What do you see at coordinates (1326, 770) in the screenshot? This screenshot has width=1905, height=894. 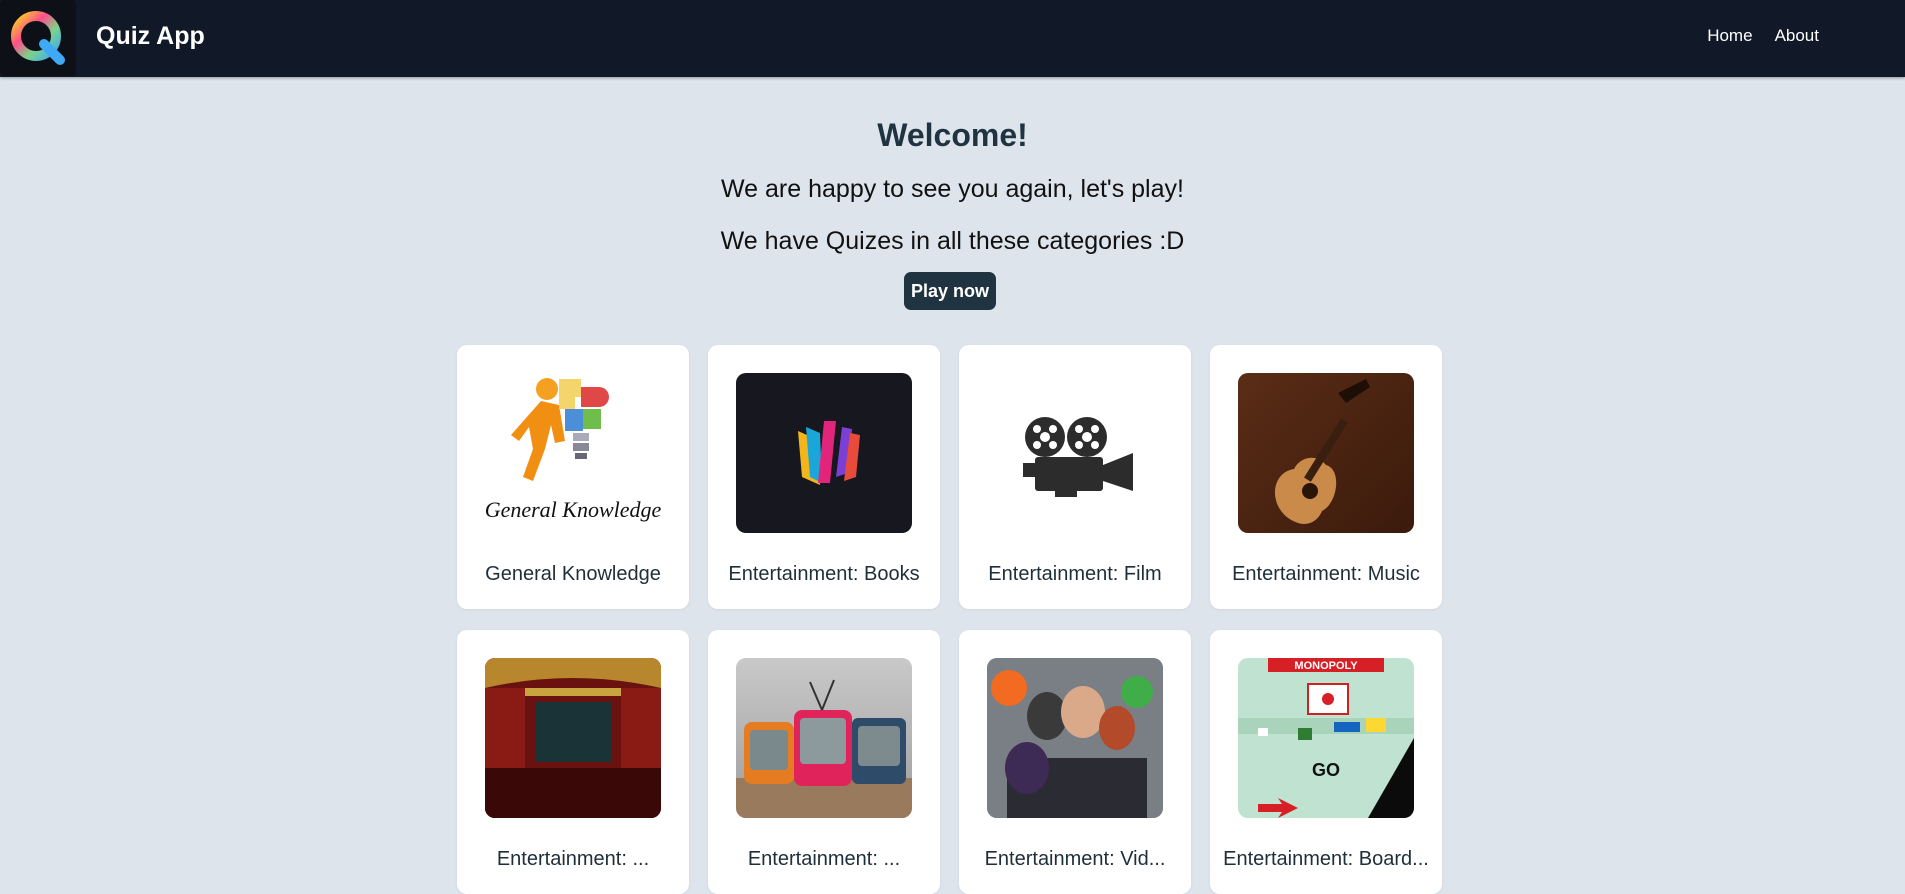 I see `board-go-text: GO` at bounding box center [1326, 770].